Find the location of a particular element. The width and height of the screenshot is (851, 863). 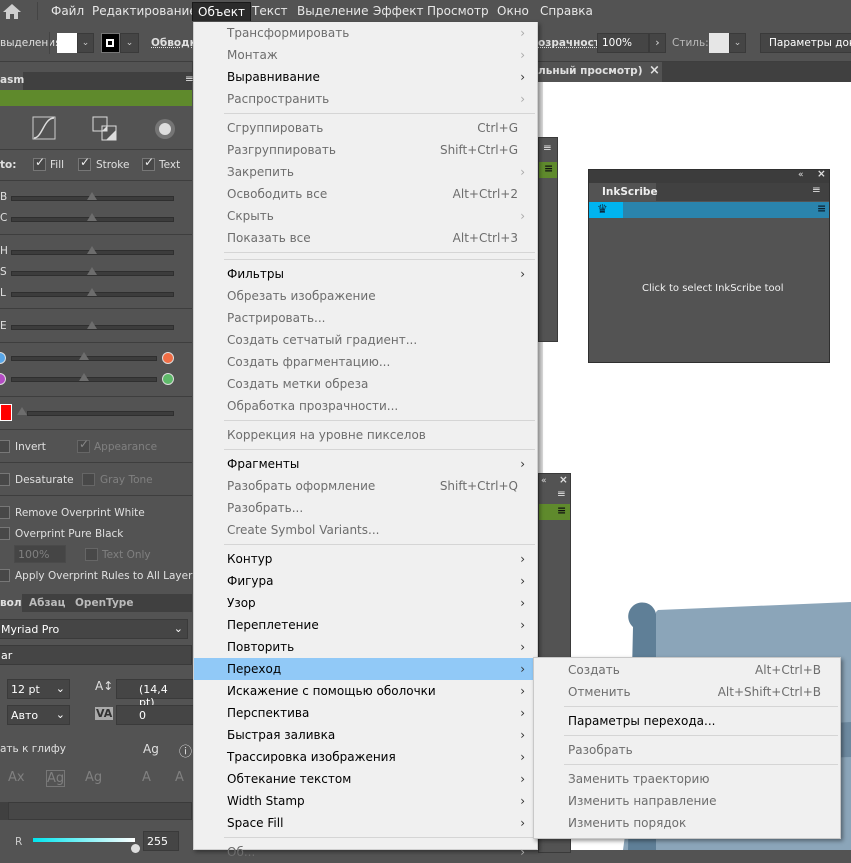

em-box-snap-icon: Ag is located at coordinates (56, 778).